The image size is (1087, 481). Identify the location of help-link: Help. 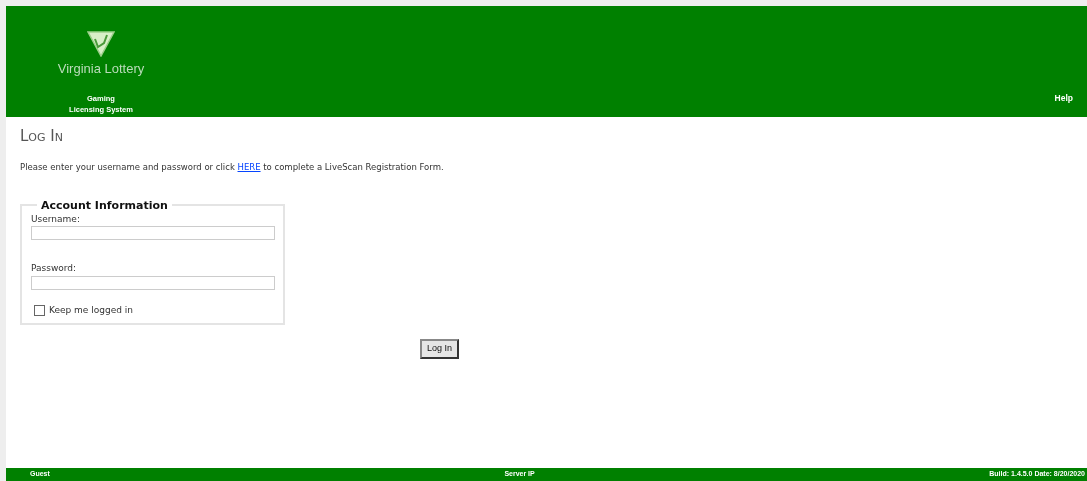
(1063, 98).